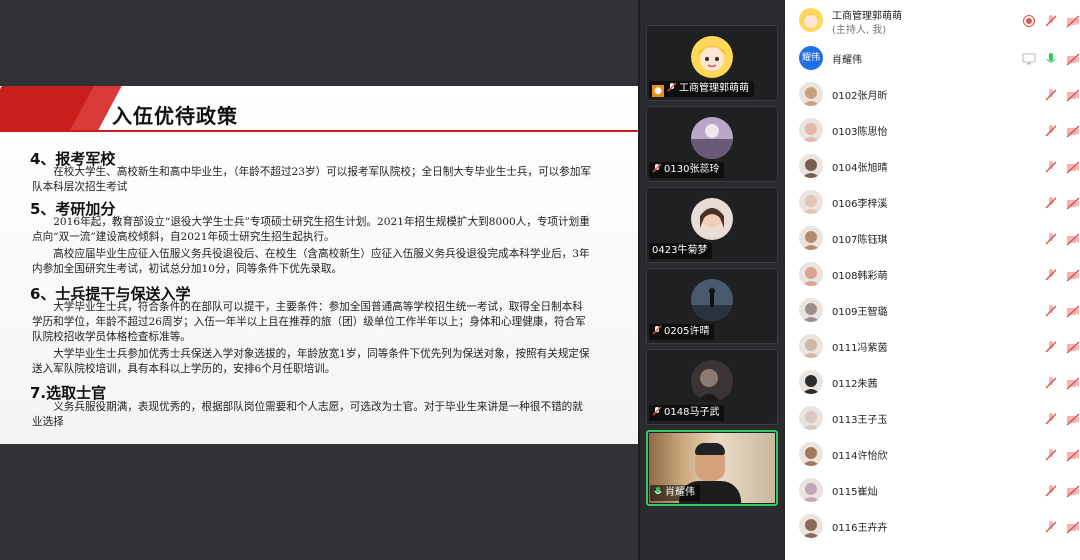 This screenshot has width=1080, height=560. I want to click on participant-name: 0107陈钰琪, so click(860, 240).